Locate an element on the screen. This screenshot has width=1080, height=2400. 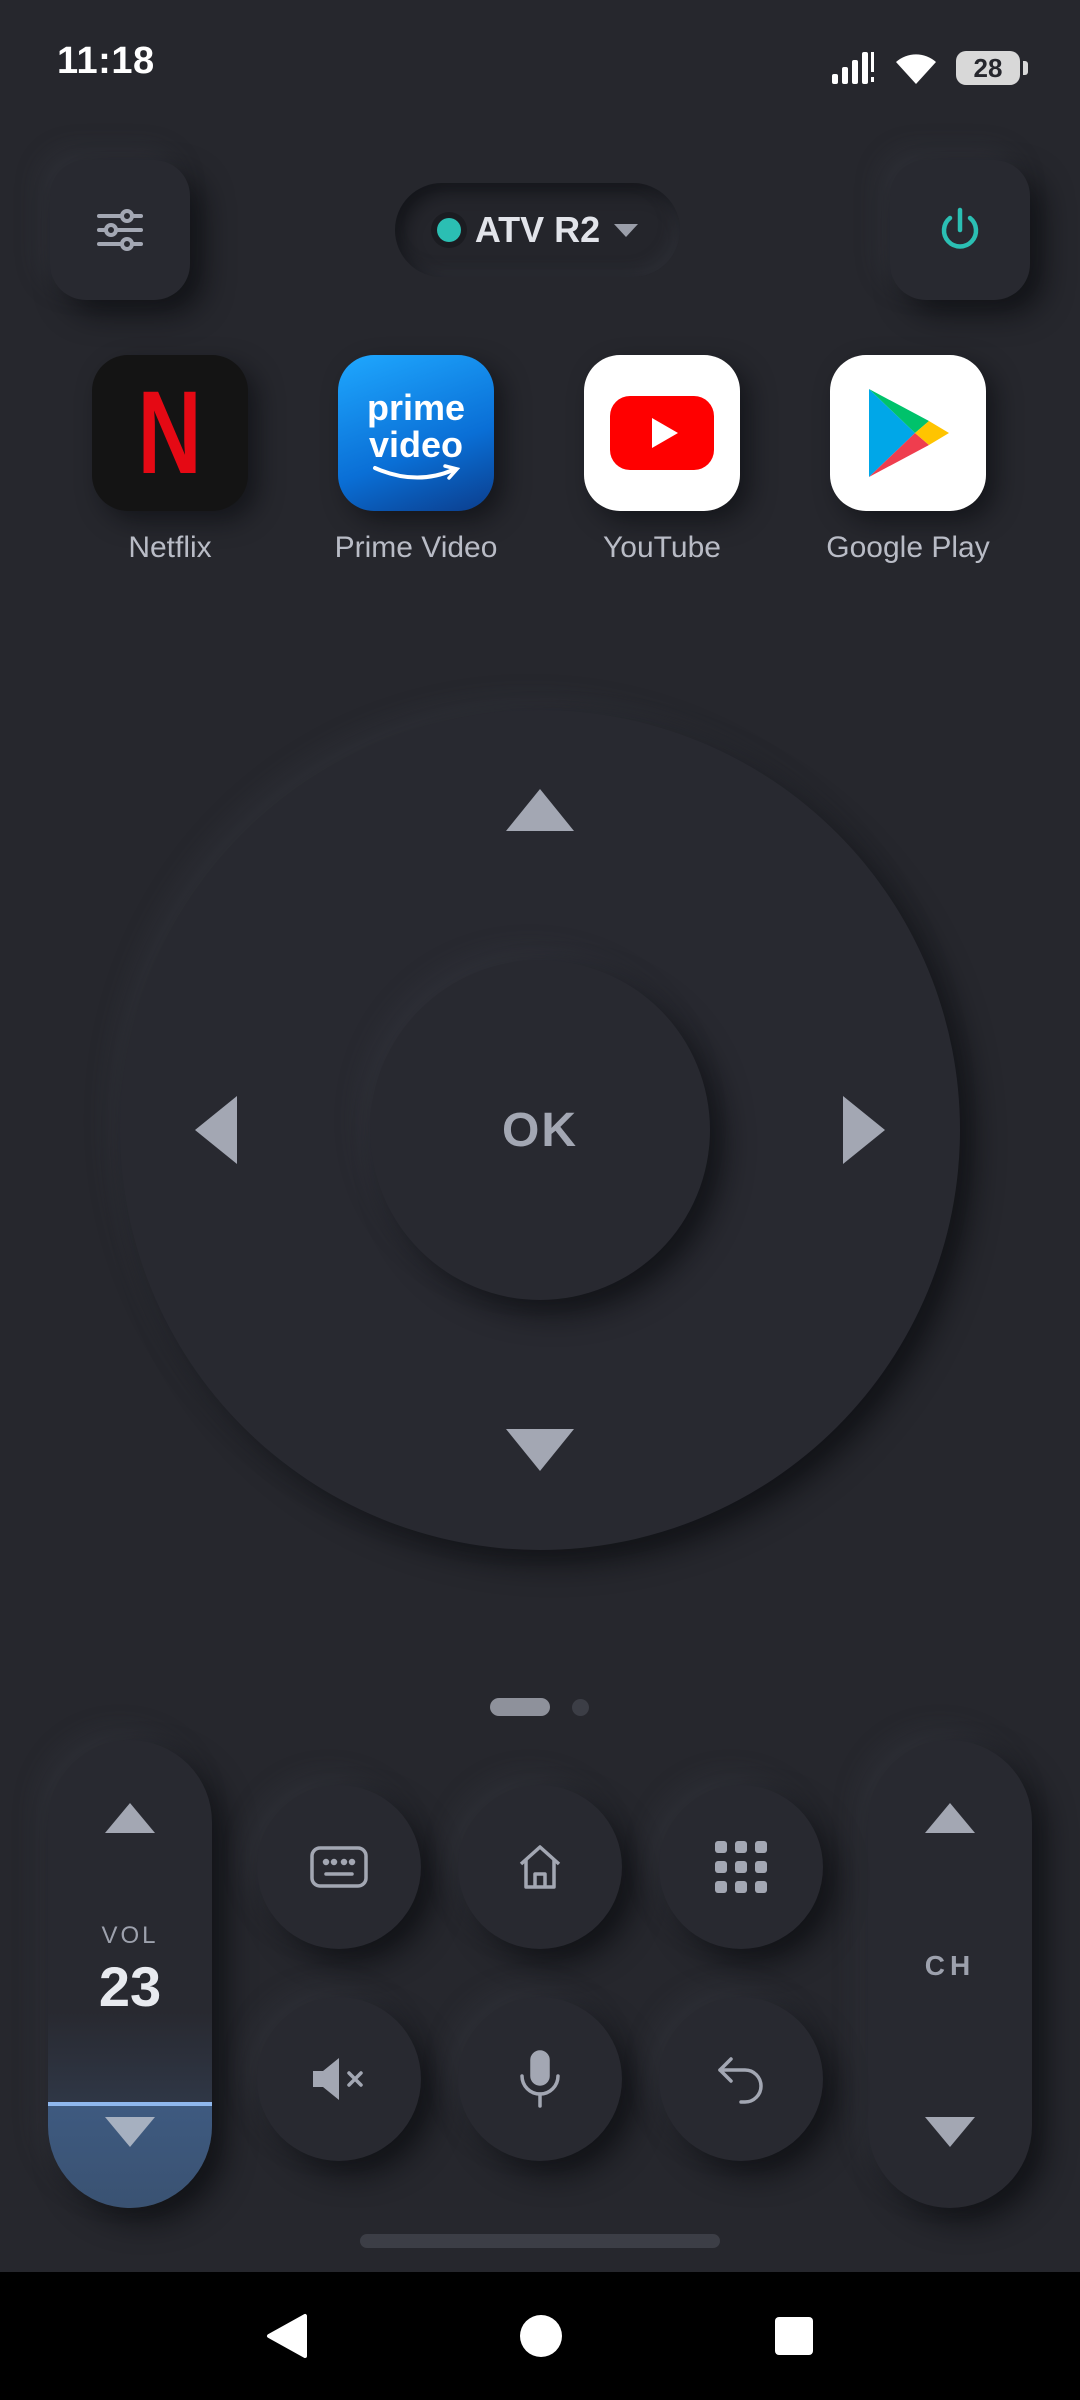
sliders-icon is located at coordinates (120, 230).